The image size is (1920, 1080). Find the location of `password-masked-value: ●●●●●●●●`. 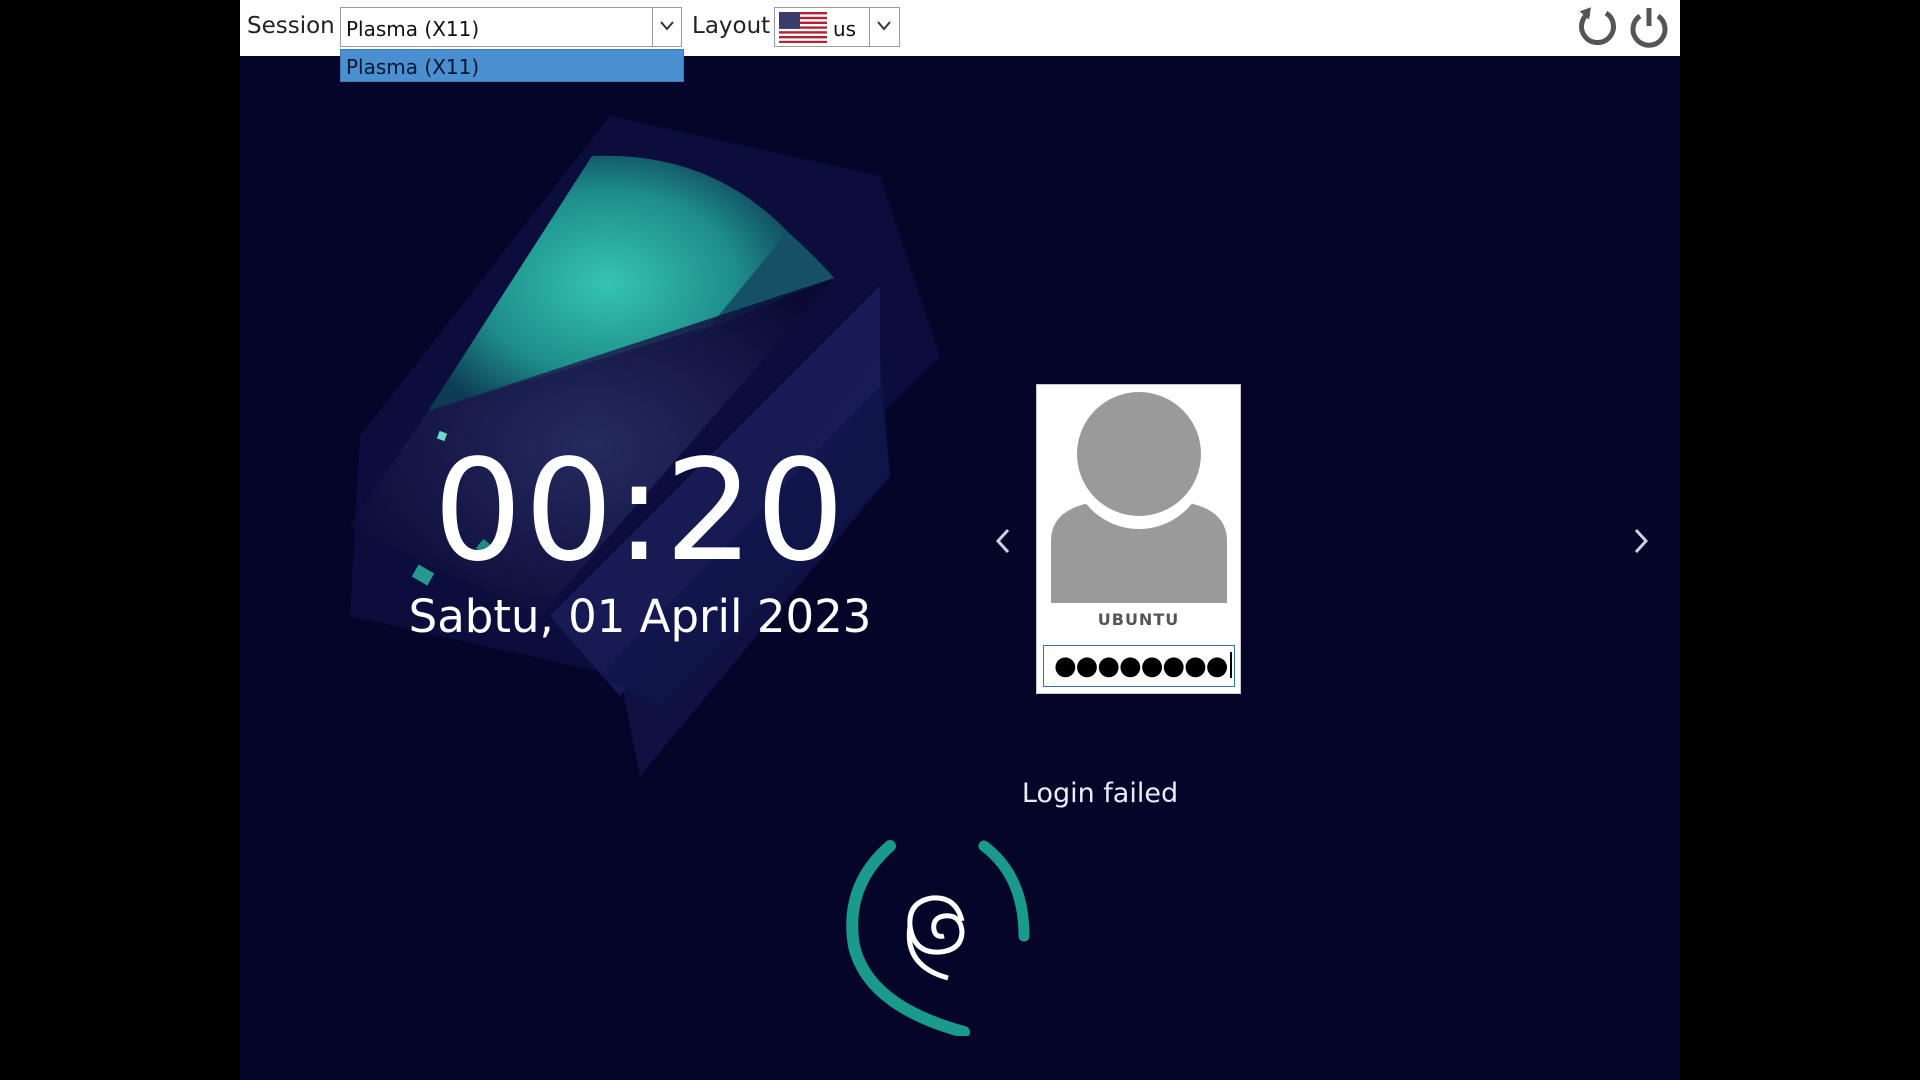

password-masked-value: ●●●●●●●● is located at coordinates (1141, 666).